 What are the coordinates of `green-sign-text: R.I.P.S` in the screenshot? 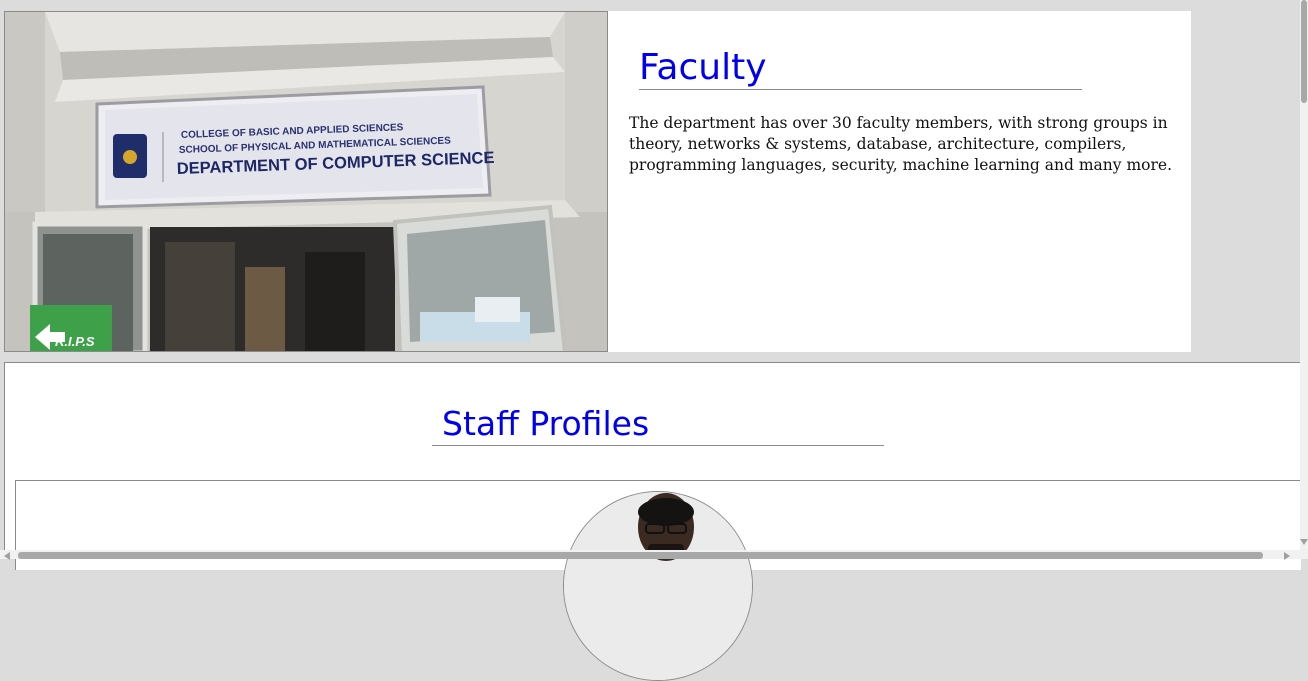 It's located at (75, 341).